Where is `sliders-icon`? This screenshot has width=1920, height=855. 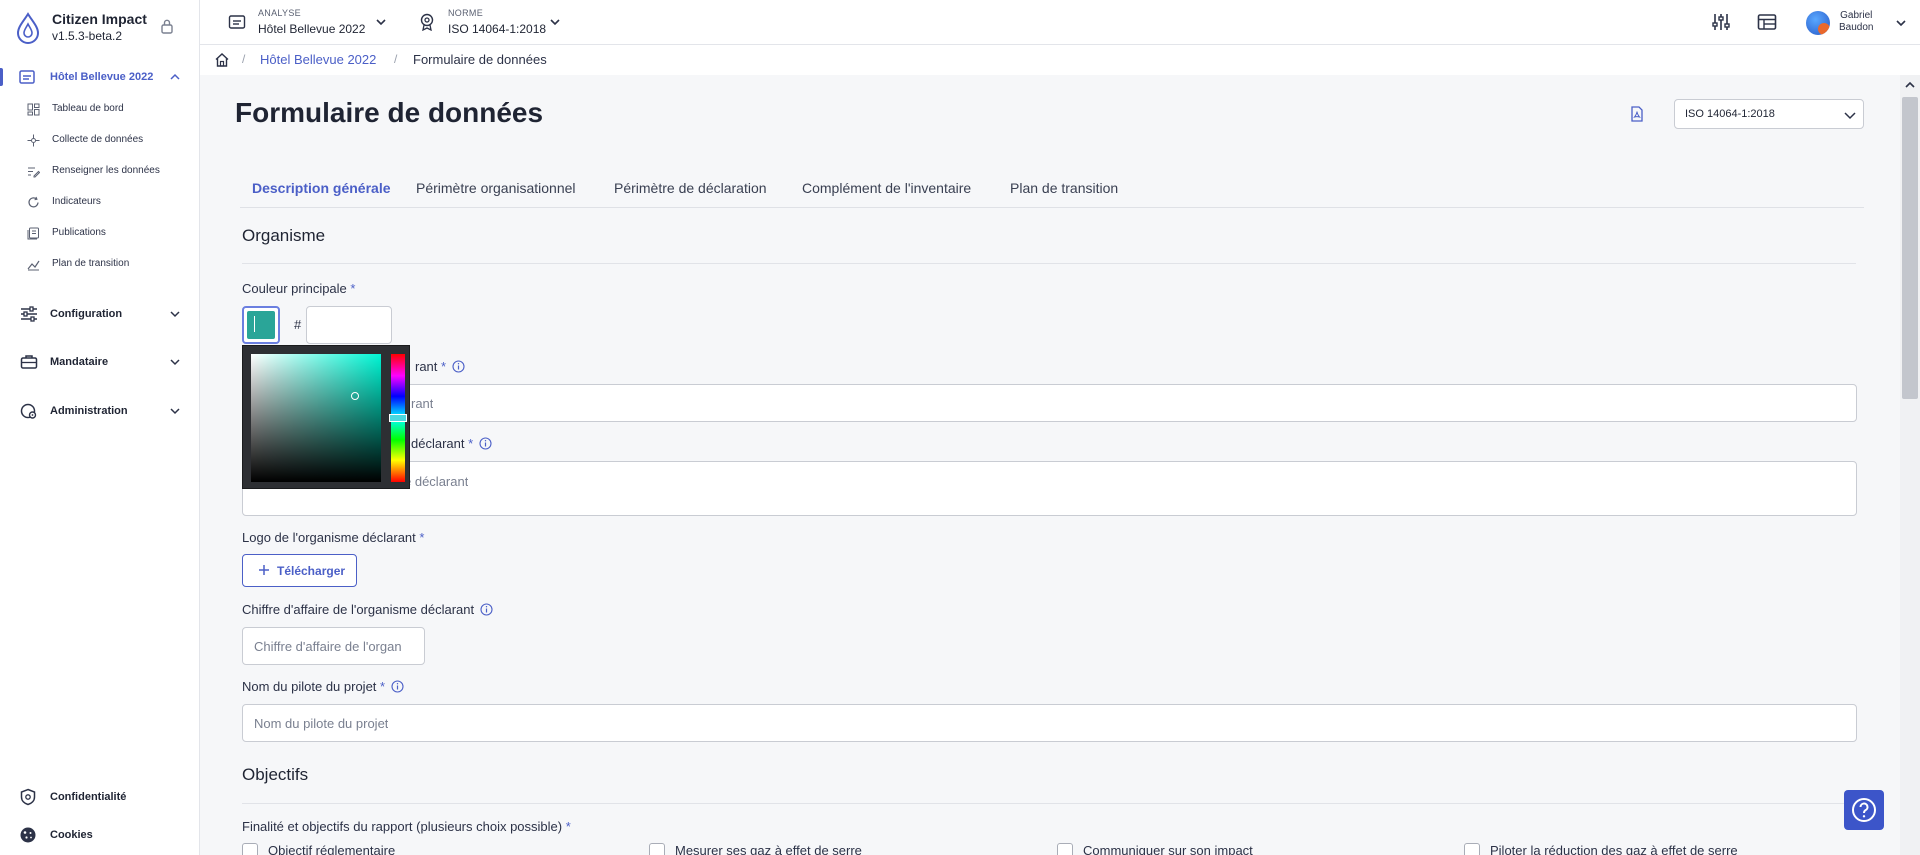
sliders-icon is located at coordinates (29, 314).